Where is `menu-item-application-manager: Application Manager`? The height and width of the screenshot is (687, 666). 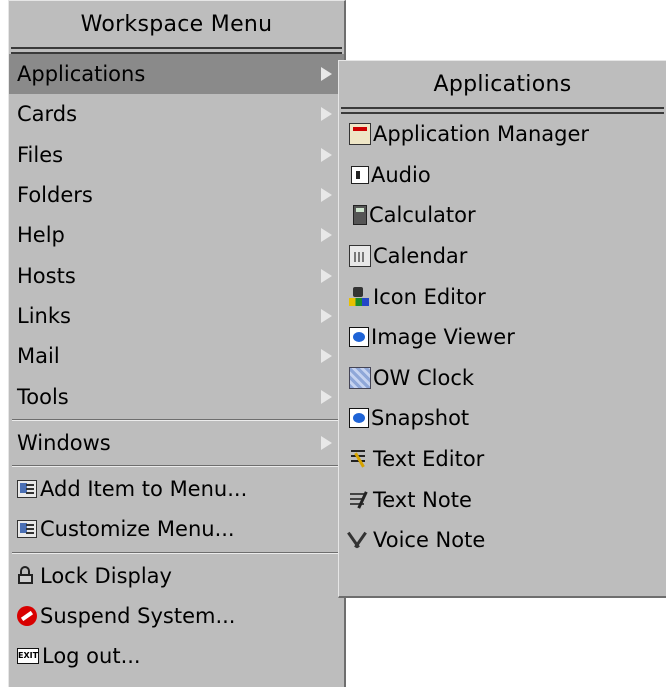
menu-item-application-manager: Application Manager is located at coordinates (502, 134).